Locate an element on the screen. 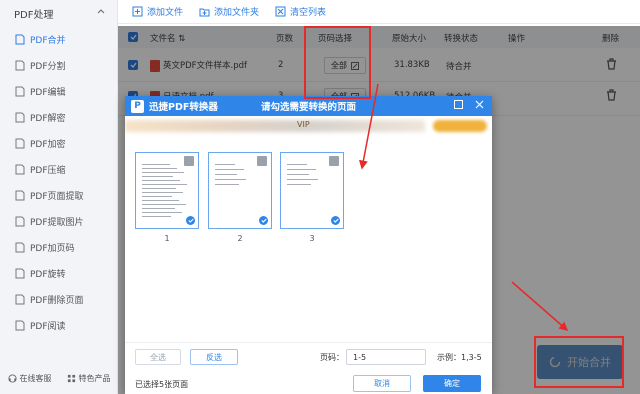 The image size is (640, 394). edit-icon is located at coordinates (19, 91).